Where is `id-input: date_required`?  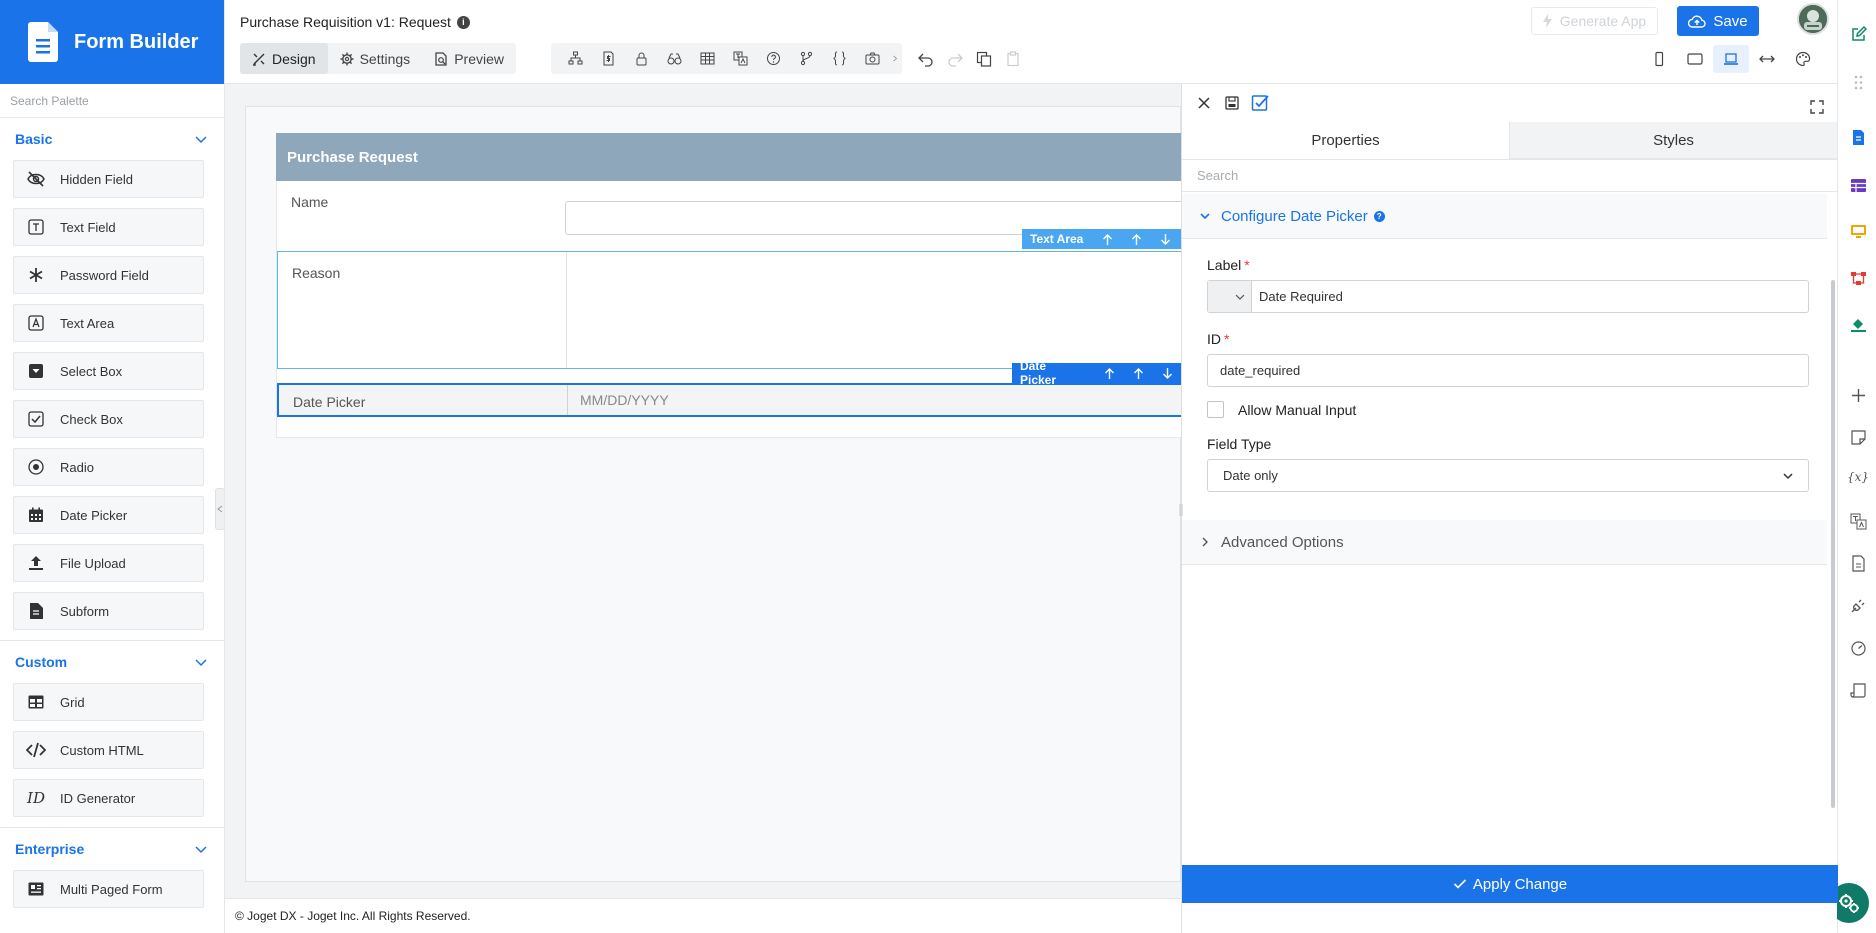 id-input: date_required is located at coordinates (1508, 370).